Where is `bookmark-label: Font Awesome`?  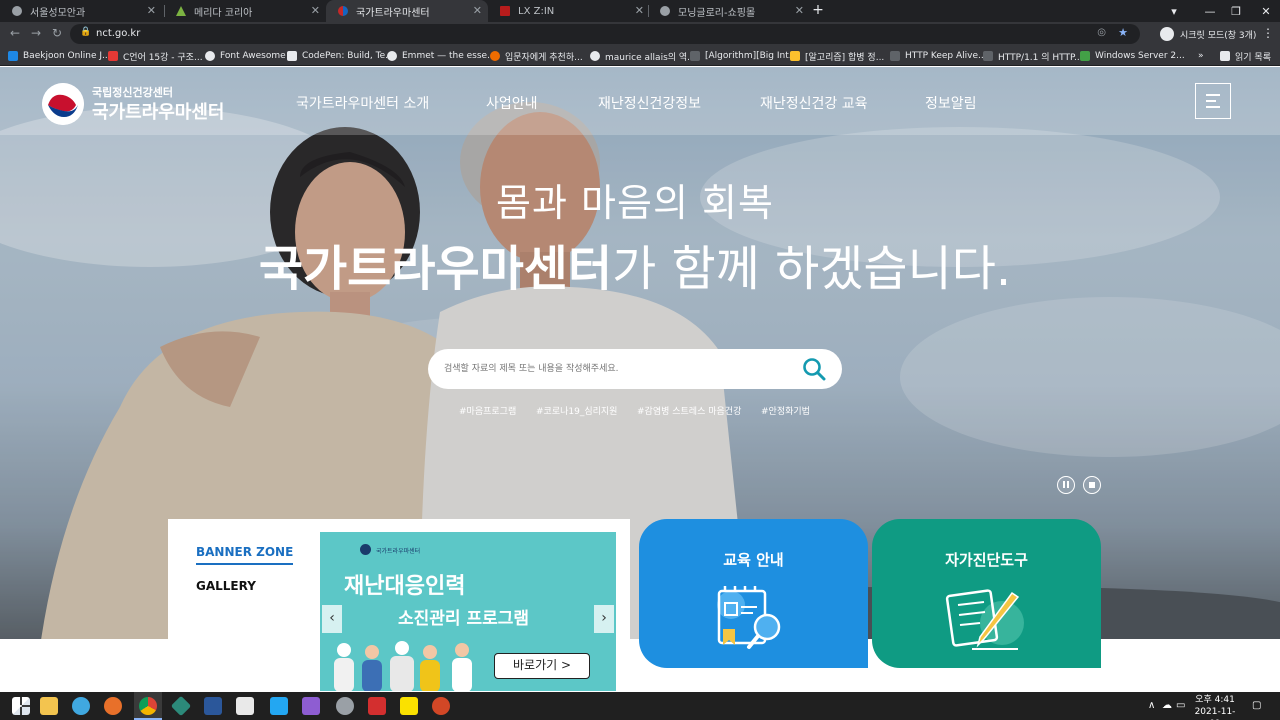
bookmark-label: Font Awesome is located at coordinates (253, 56).